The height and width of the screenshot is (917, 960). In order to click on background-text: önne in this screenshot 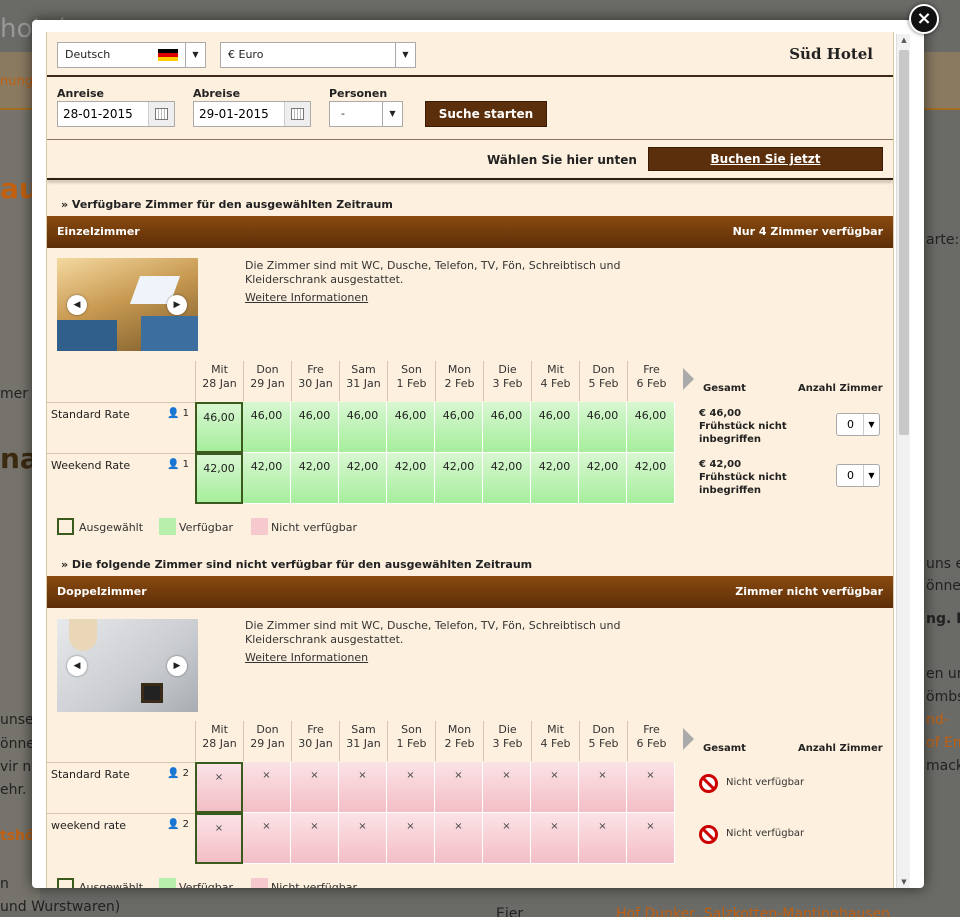, I will do `click(943, 586)`.